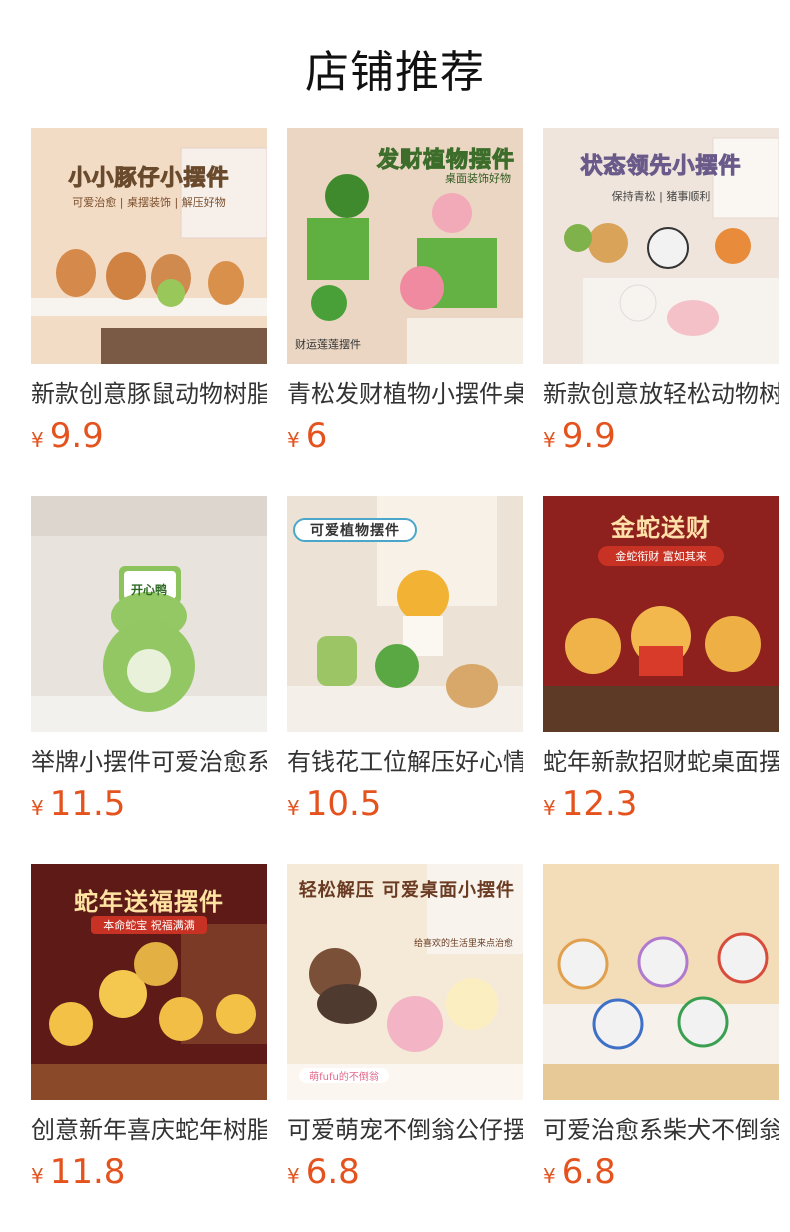  I want to click on price-value: 6, so click(316, 436).